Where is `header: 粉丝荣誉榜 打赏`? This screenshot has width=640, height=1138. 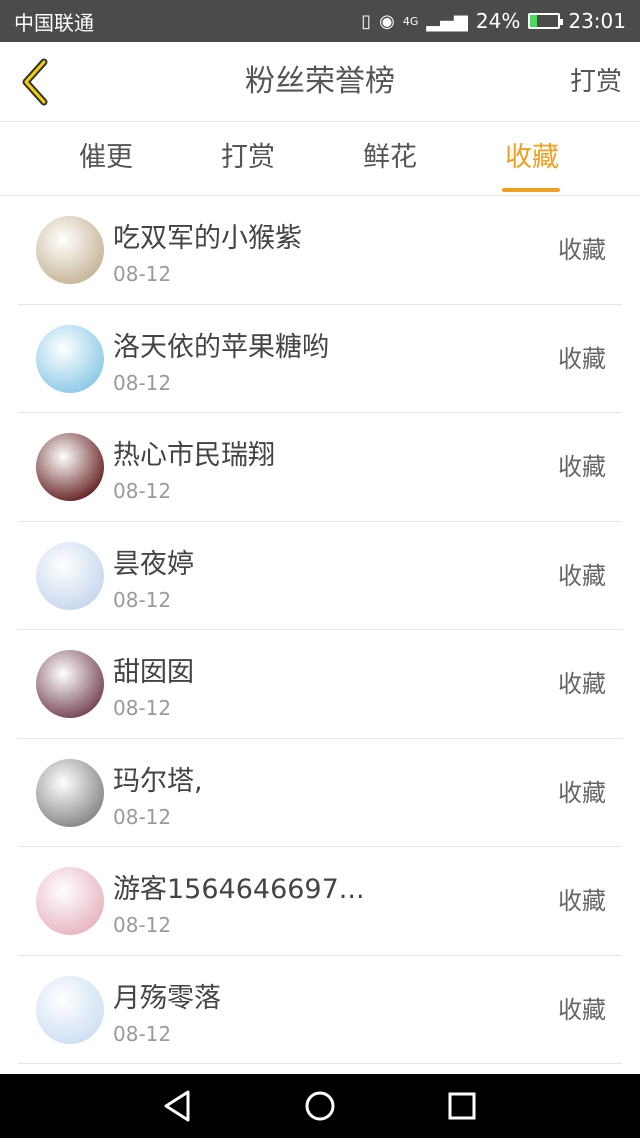
header: 粉丝荣誉榜 打赏 is located at coordinates (320, 82).